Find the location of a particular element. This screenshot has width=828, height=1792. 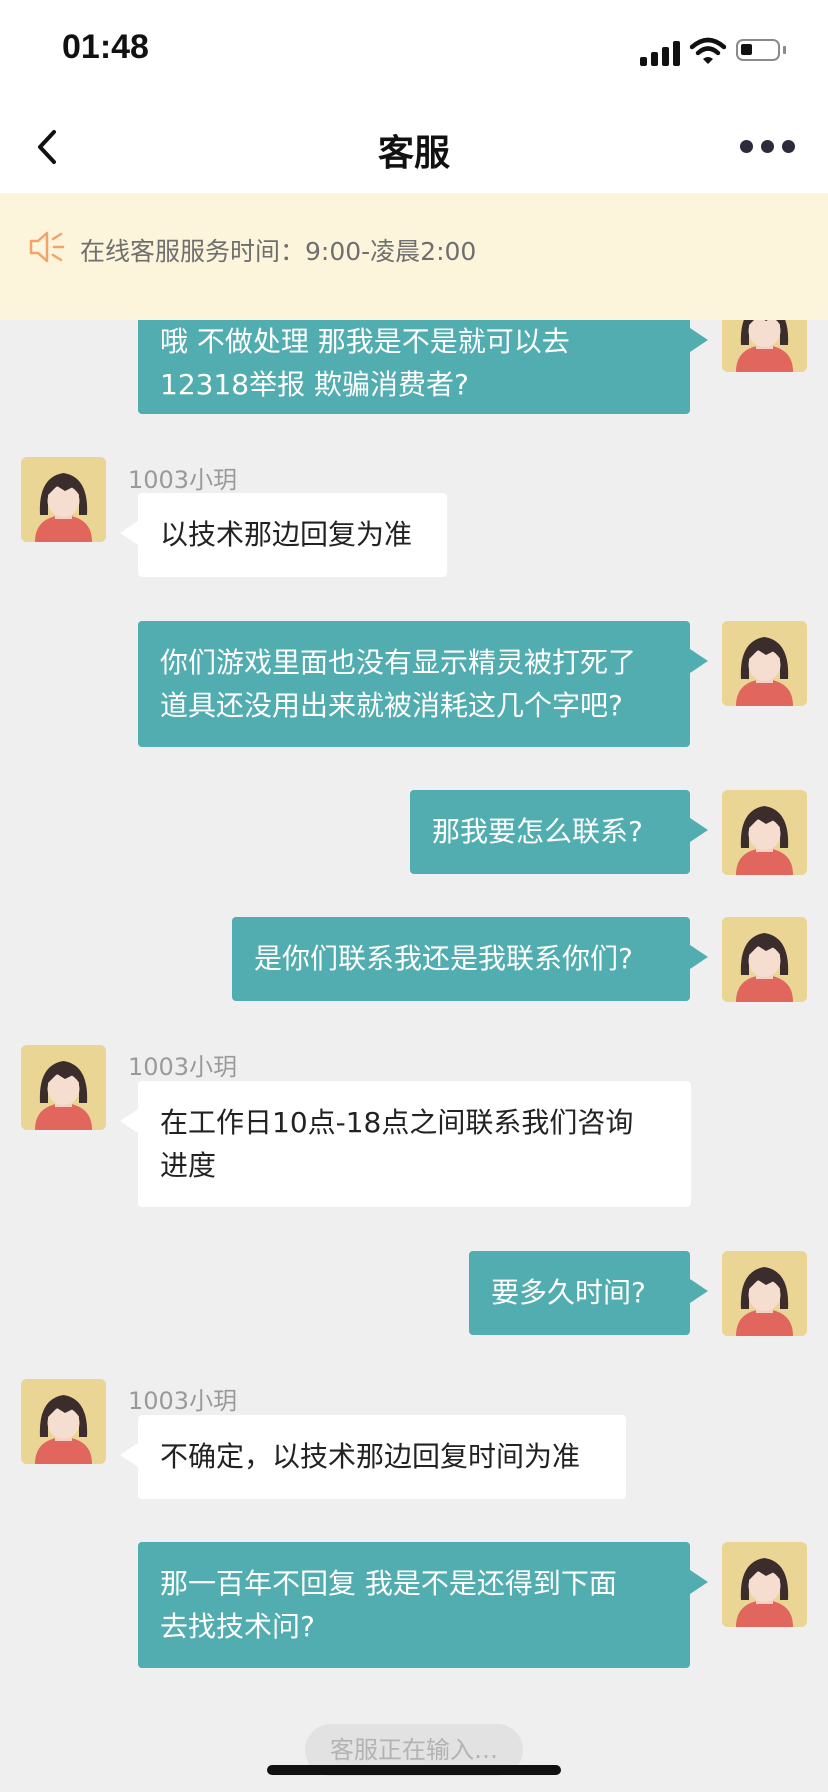

message-bubble-sent: 是你们联系我还是我联系你们? is located at coordinates (470, 959).